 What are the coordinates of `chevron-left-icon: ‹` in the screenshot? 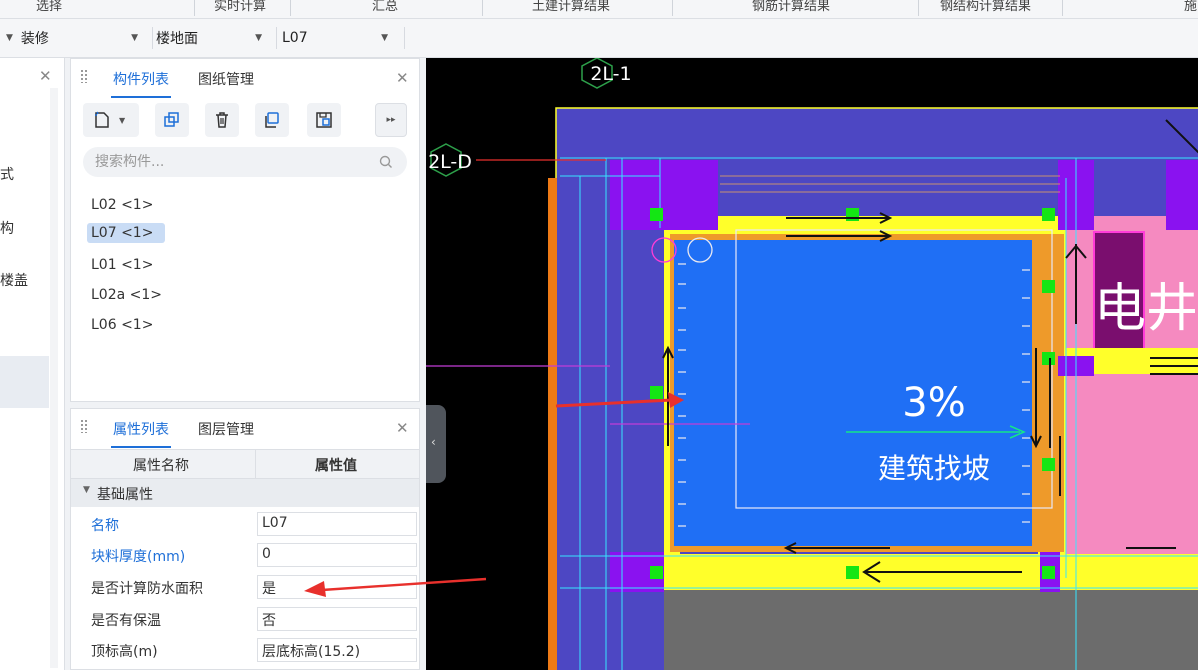 It's located at (433, 442).